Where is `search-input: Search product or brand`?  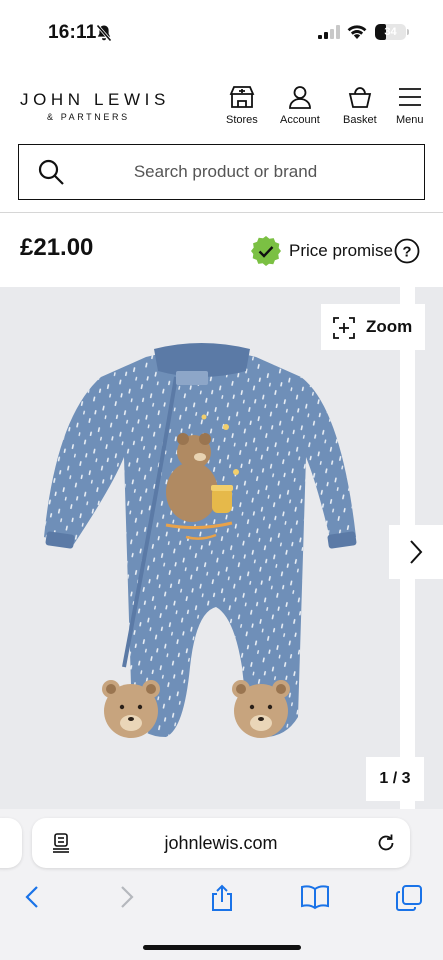 search-input: Search product or brand is located at coordinates (221, 172).